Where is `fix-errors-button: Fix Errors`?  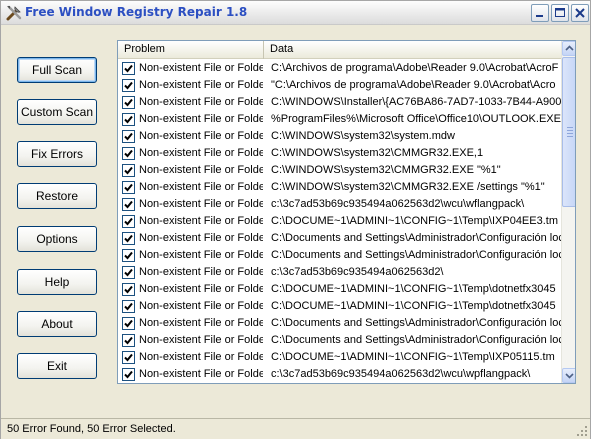
fix-errors-button: Fix Errors is located at coordinates (57, 154).